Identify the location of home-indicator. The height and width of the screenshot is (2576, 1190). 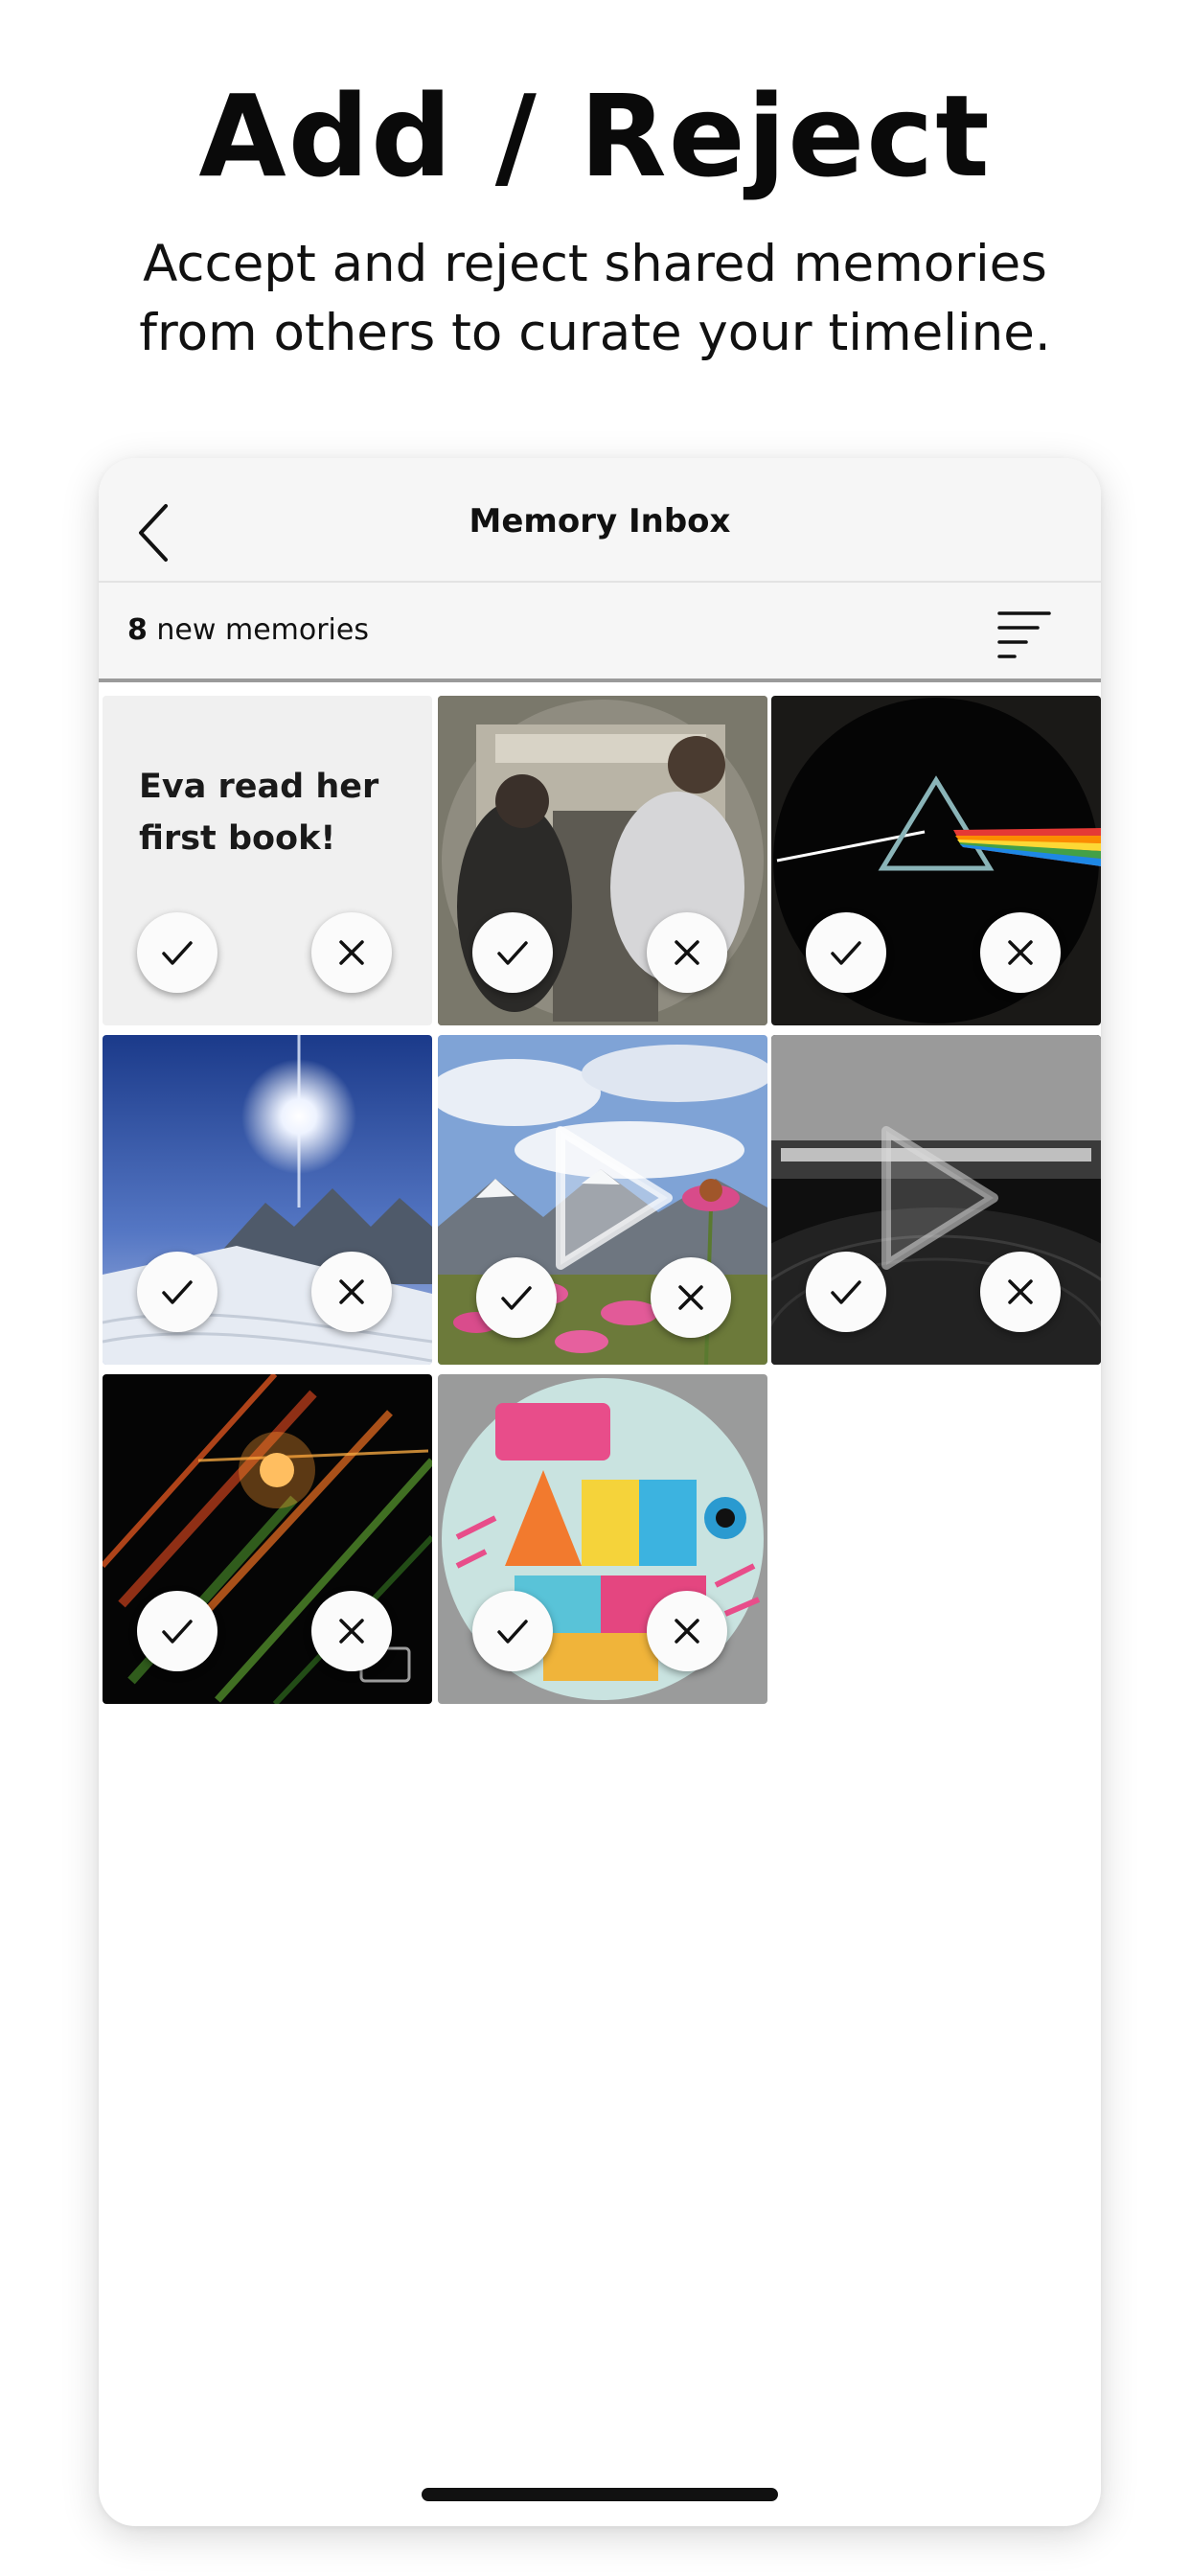
(600, 2494).